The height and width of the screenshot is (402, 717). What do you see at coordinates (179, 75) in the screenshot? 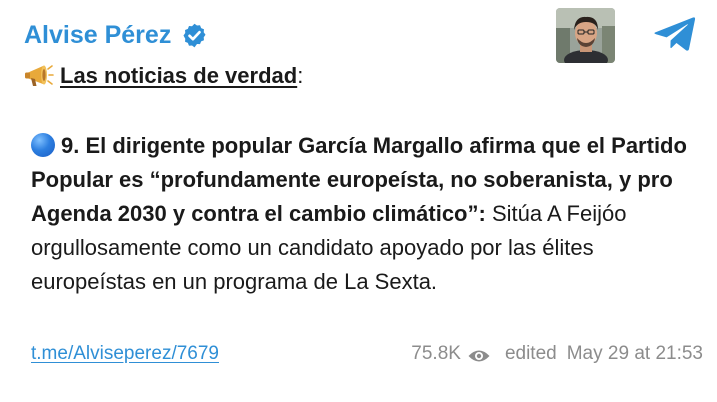
I see `headline-text: Las noticias de verdad` at bounding box center [179, 75].